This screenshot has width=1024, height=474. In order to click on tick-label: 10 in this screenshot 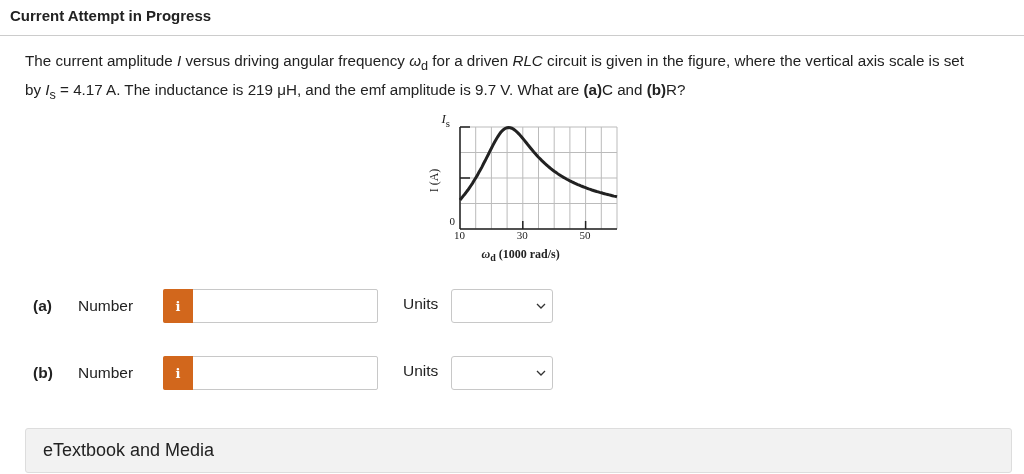, I will do `click(459, 235)`.